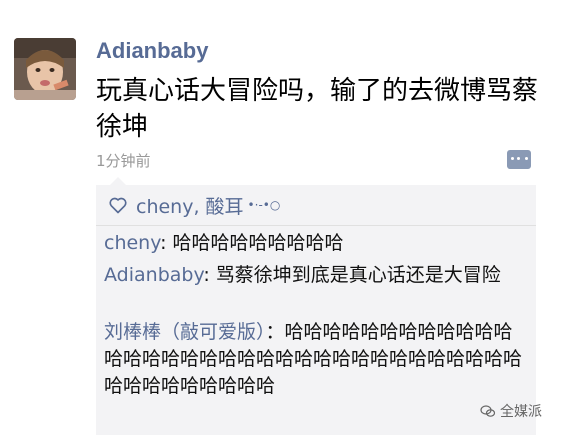  Describe the element at coordinates (153, 275) in the screenshot. I see `comment-author: Adianbaby` at that location.